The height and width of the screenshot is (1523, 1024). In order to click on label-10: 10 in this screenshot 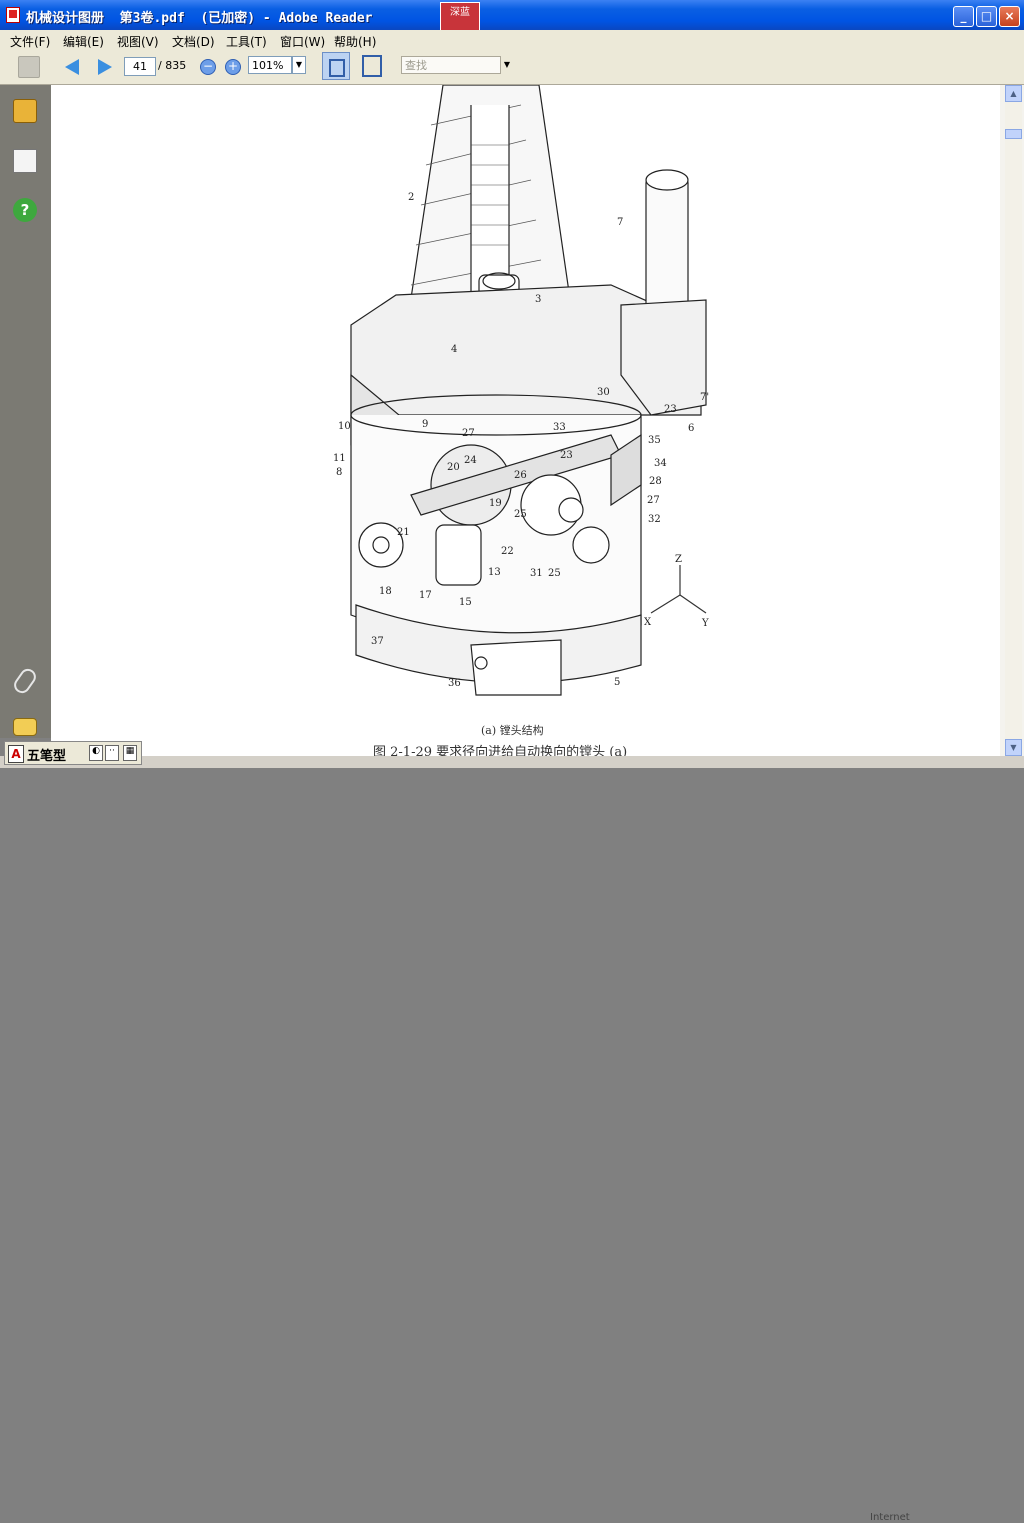, I will do `click(344, 426)`.